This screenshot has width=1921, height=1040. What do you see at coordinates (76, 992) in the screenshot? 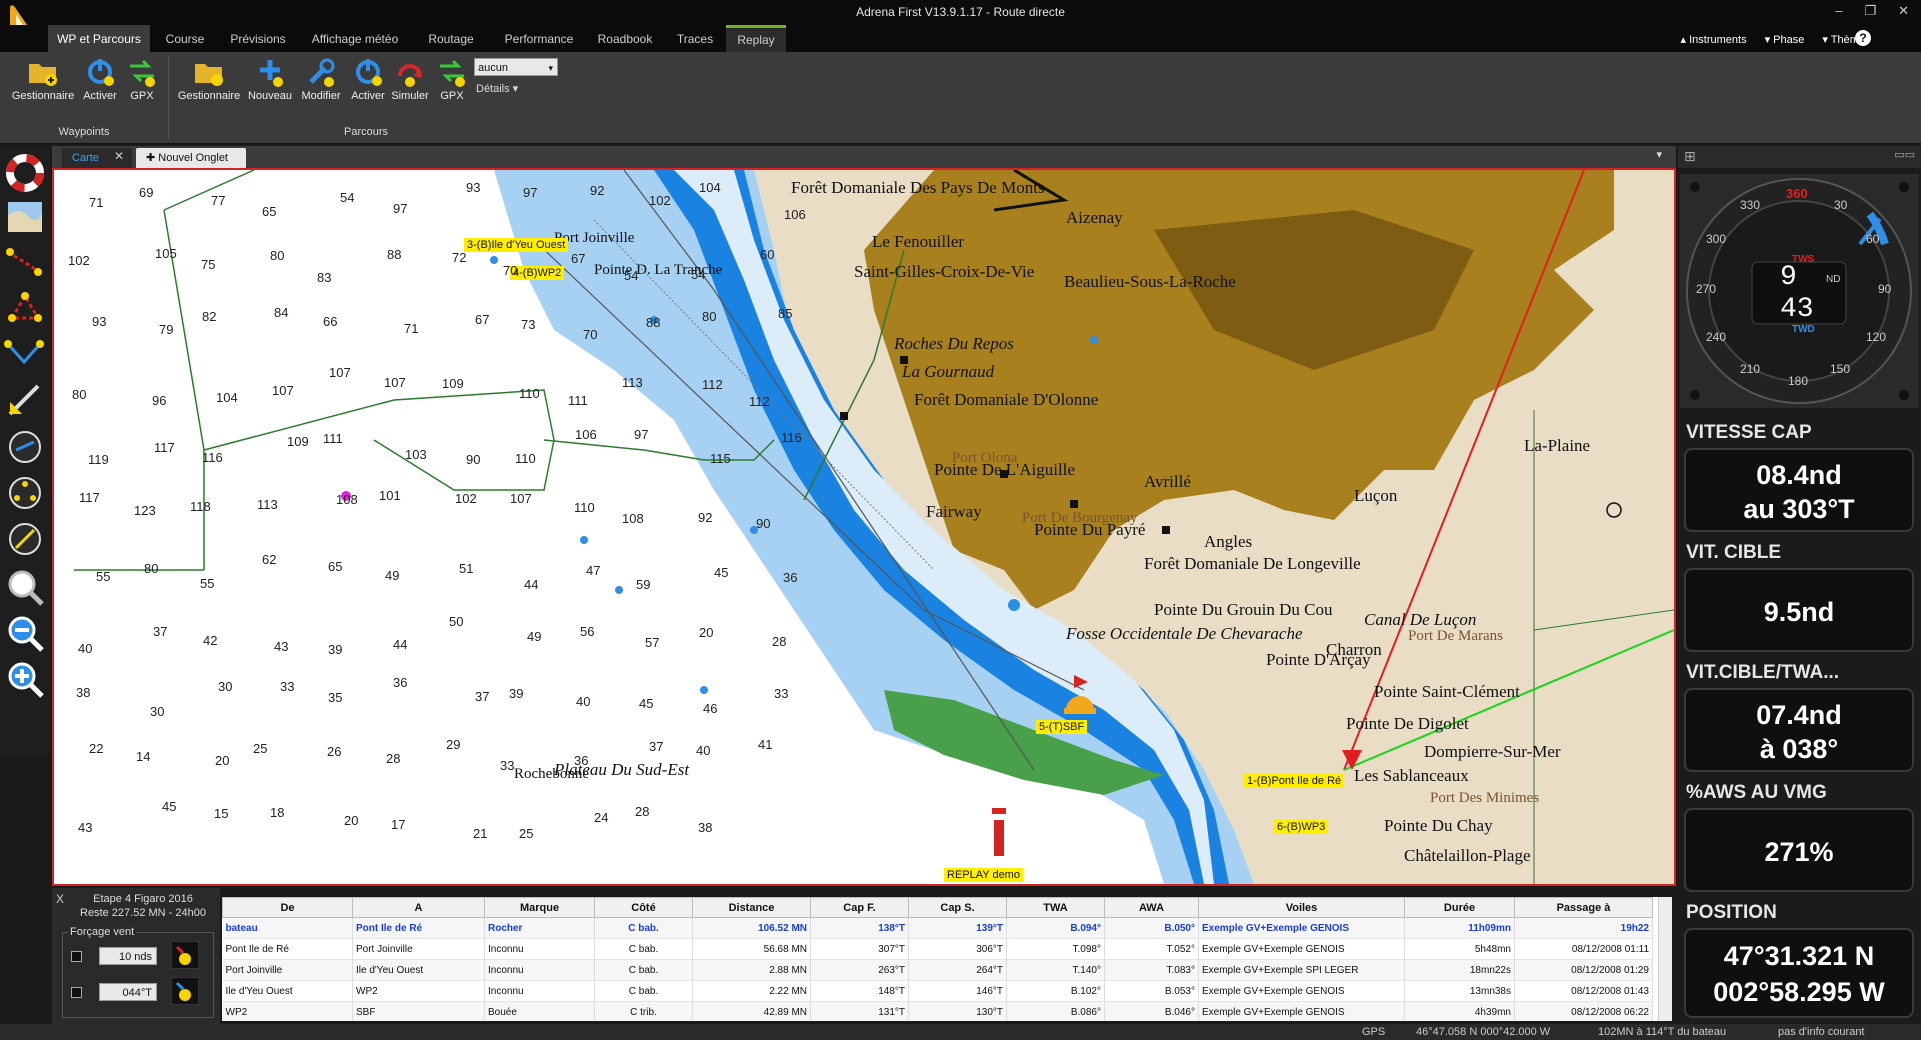
I see `forcage-direction-checkbox` at bounding box center [76, 992].